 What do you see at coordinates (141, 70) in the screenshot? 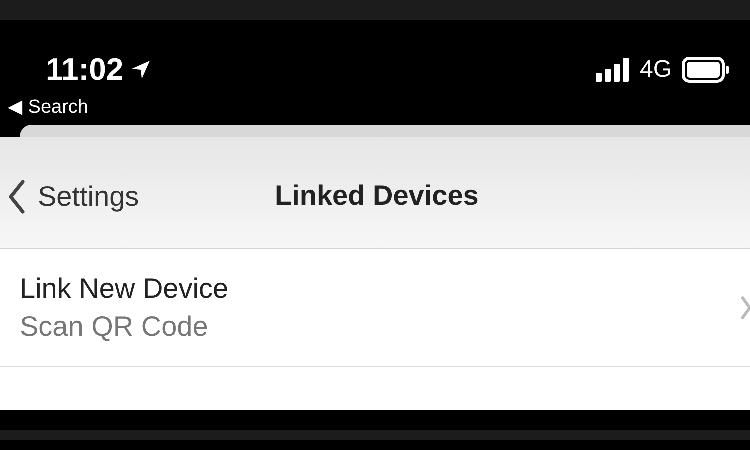
I see `location-arrow-icon` at bounding box center [141, 70].